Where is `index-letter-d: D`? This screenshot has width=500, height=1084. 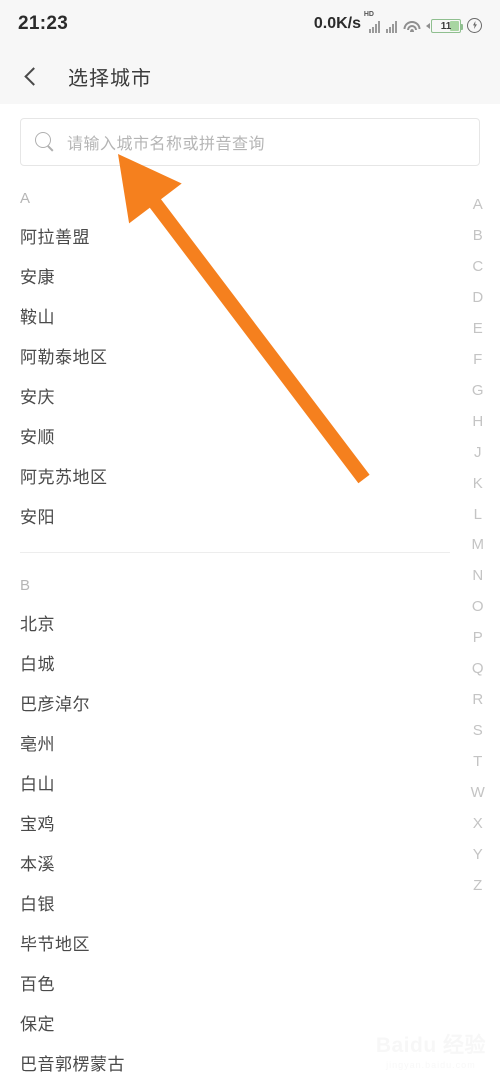 index-letter-d: D is located at coordinates (477, 297).